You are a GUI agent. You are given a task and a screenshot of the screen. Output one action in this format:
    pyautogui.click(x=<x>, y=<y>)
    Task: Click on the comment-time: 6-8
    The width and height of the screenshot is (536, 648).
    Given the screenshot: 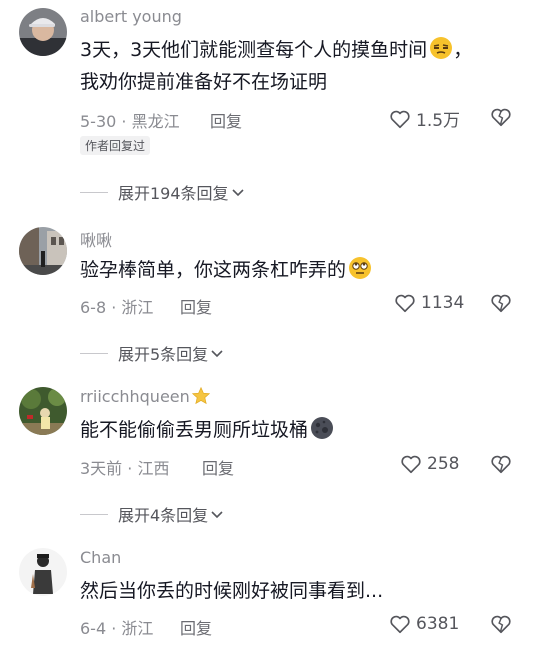 What is the action you would take?
    pyautogui.click(x=93, y=307)
    